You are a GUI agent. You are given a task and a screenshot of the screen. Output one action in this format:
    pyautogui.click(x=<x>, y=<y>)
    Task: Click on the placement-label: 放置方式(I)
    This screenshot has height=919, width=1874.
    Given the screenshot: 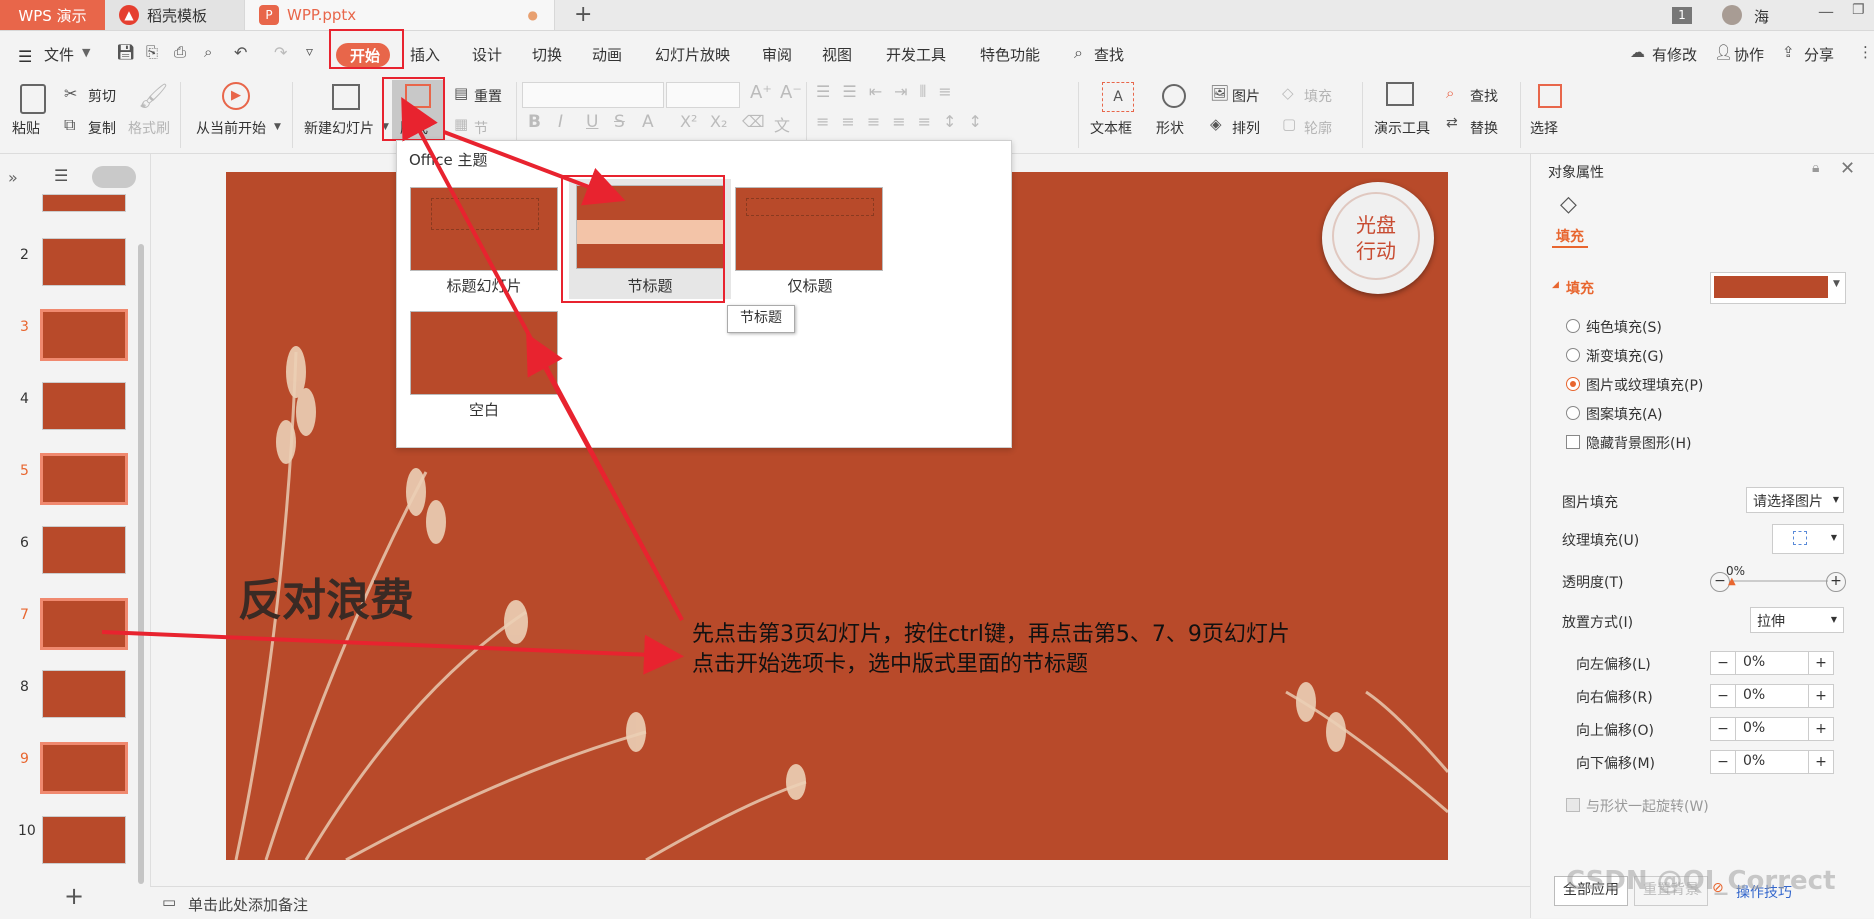 What is the action you would take?
    pyautogui.click(x=1598, y=623)
    